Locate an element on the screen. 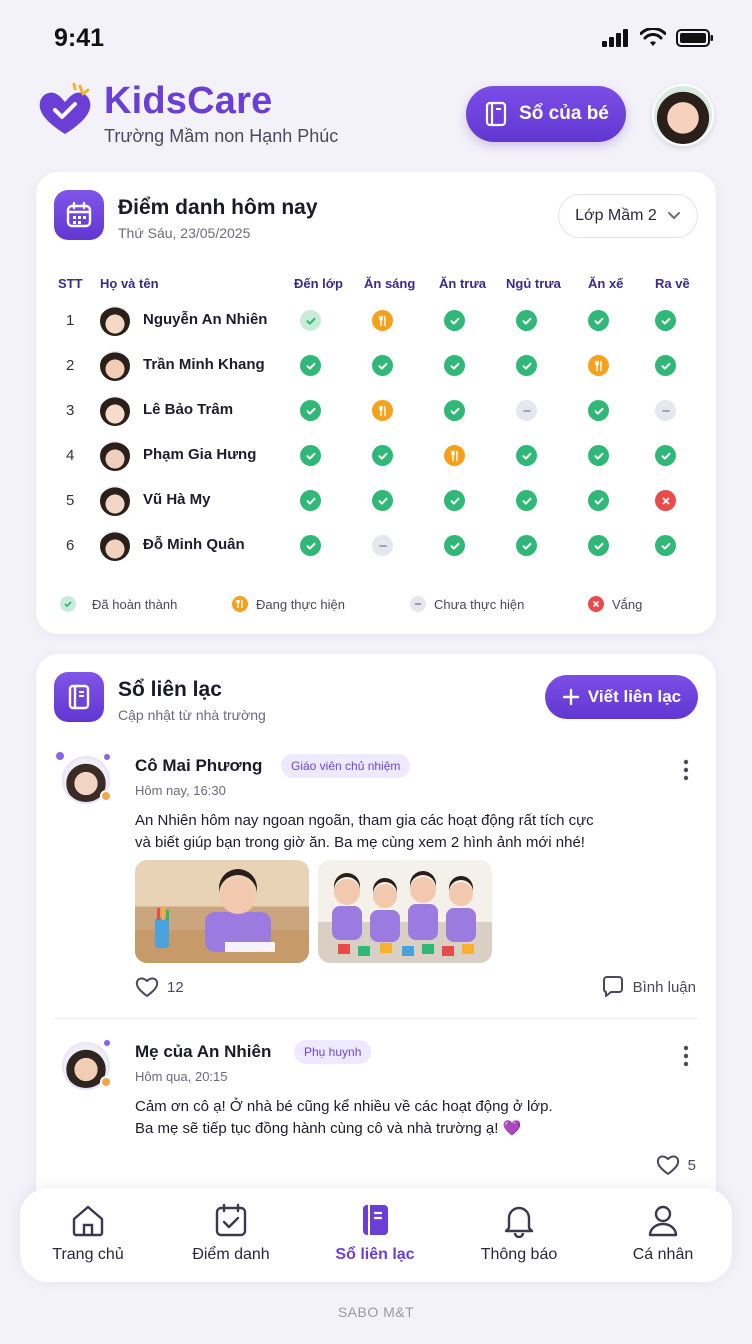 This screenshot has height=1344, width=752. wifi-icon is located at coordinates (653, 37).